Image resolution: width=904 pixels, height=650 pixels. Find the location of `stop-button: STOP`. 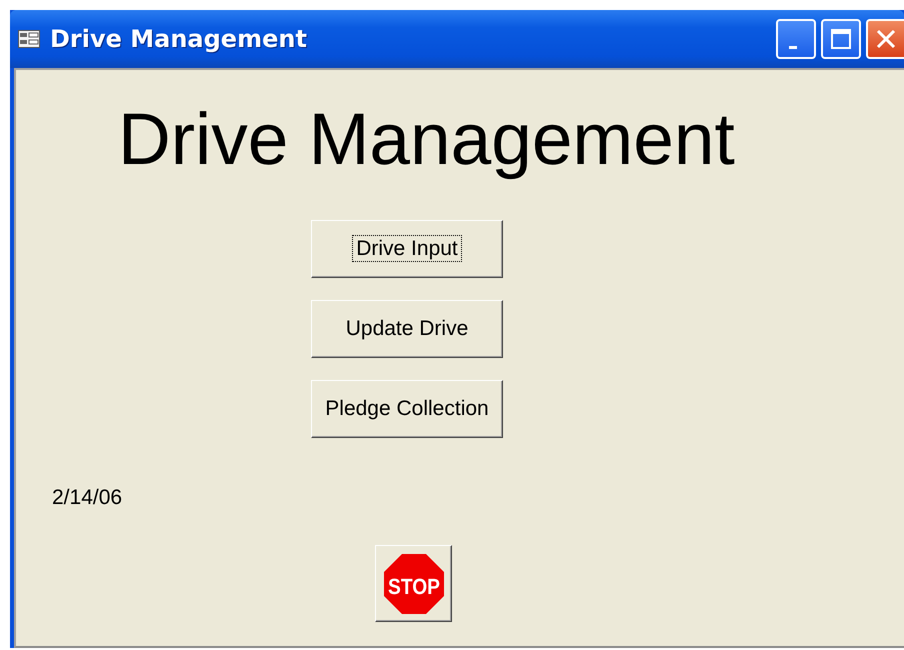

stop-button: STOP is located at coordinates (413, 583).